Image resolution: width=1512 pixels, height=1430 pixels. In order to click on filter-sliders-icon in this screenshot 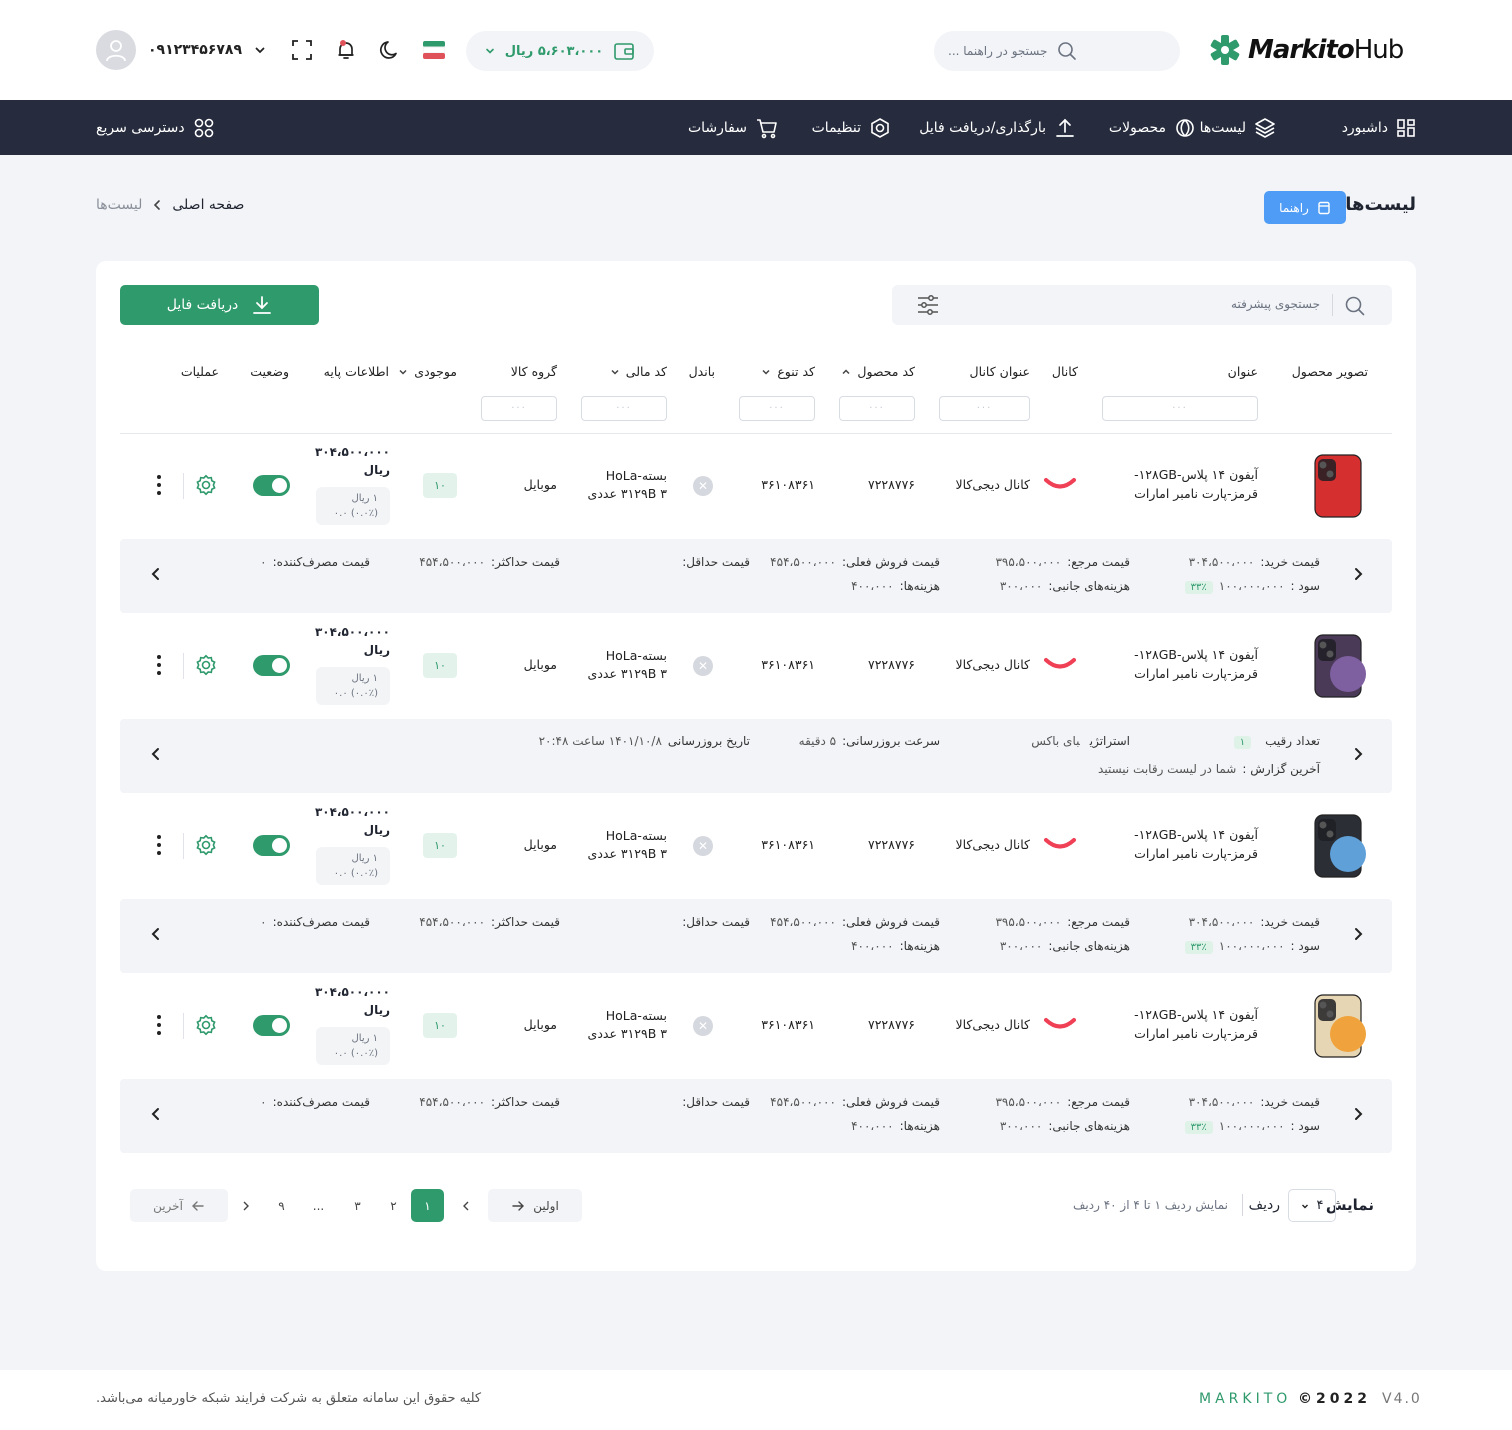, I will do `click(928, 305)`.